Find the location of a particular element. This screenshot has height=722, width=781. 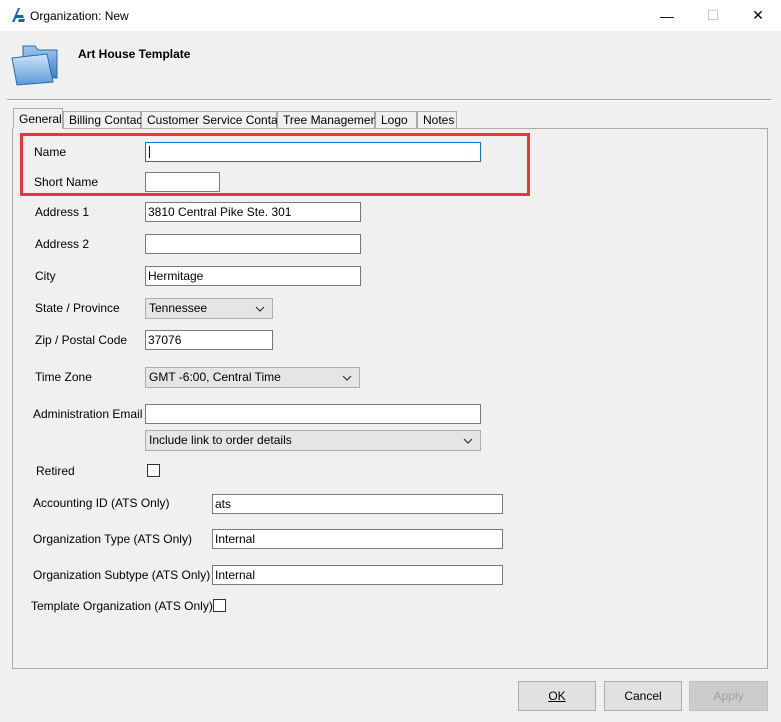

apply-button: Apply is located at coordinates (728, 696).